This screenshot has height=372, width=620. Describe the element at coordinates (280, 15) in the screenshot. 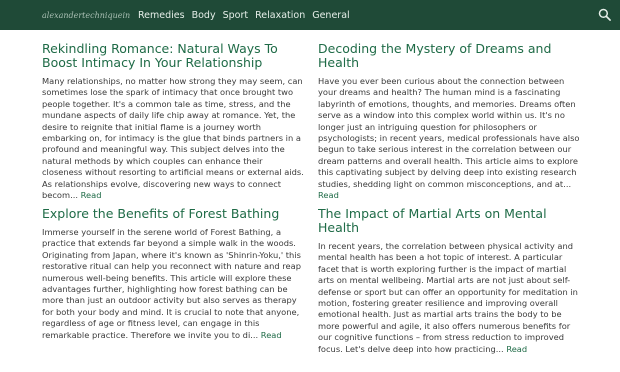

I see `nav-item-relaxation: Relaxation` at that location.